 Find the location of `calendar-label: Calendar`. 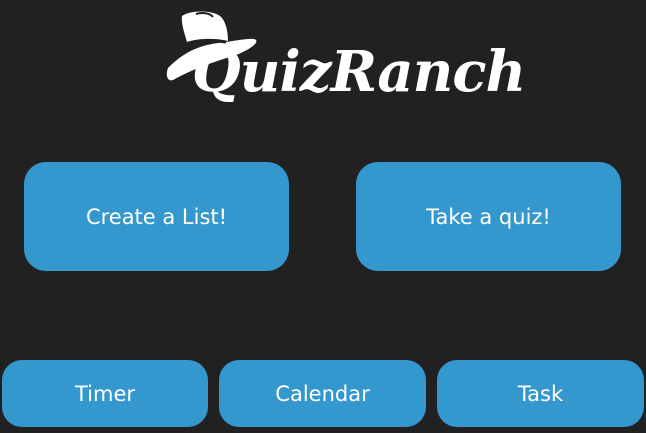

calendar-label: Calendar is located at coordinates (322, 393).